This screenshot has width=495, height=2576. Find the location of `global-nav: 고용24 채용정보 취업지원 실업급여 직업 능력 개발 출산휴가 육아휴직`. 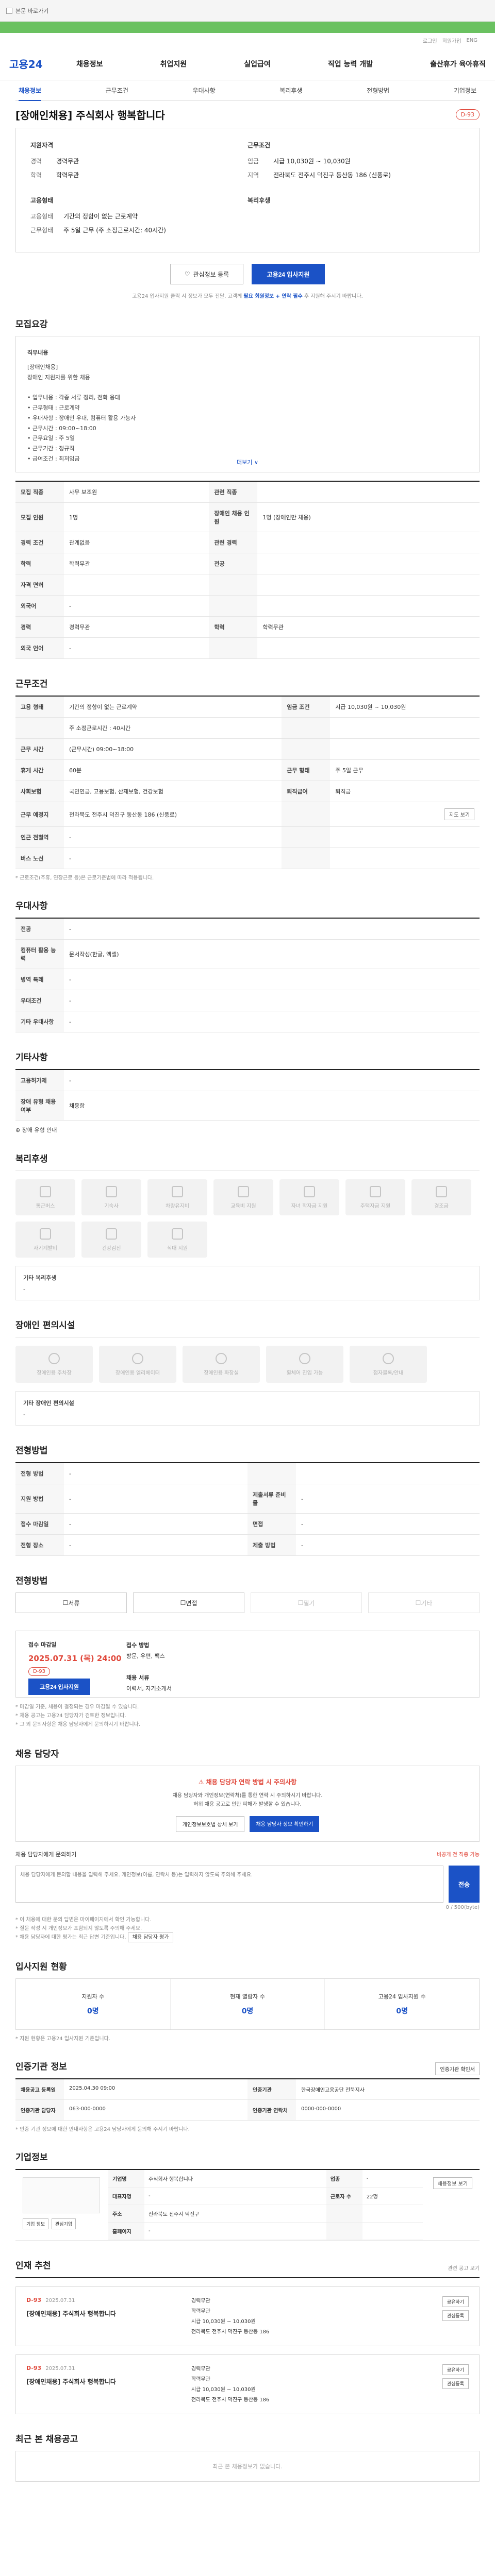

global-nav: 고용24 채용정보 취업지원 실업급여 직업 능력 개발 출산휴가 육아휴직 is located at coordinates (247, 63).